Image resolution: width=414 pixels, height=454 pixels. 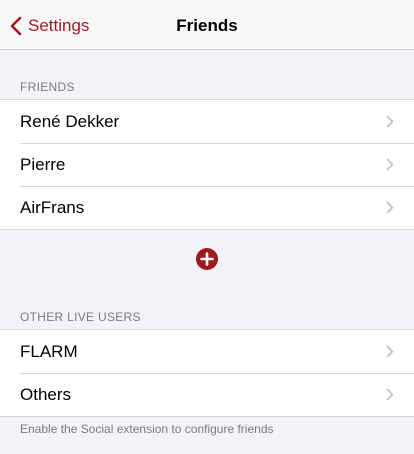 I want to click on page-title: Friends, so click(x=207, y=25).